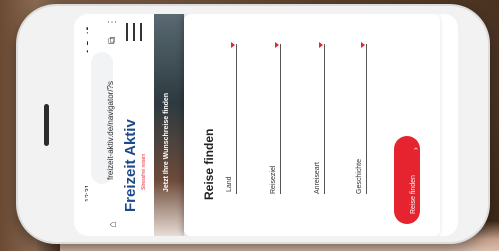 Image resolution: width=499 pixels, height=251 pixels. Describe the element at coordinates (166, 142) in the screenshot. I see `hero-text: Jetzt Ihre Wunschreise finden` at that location.